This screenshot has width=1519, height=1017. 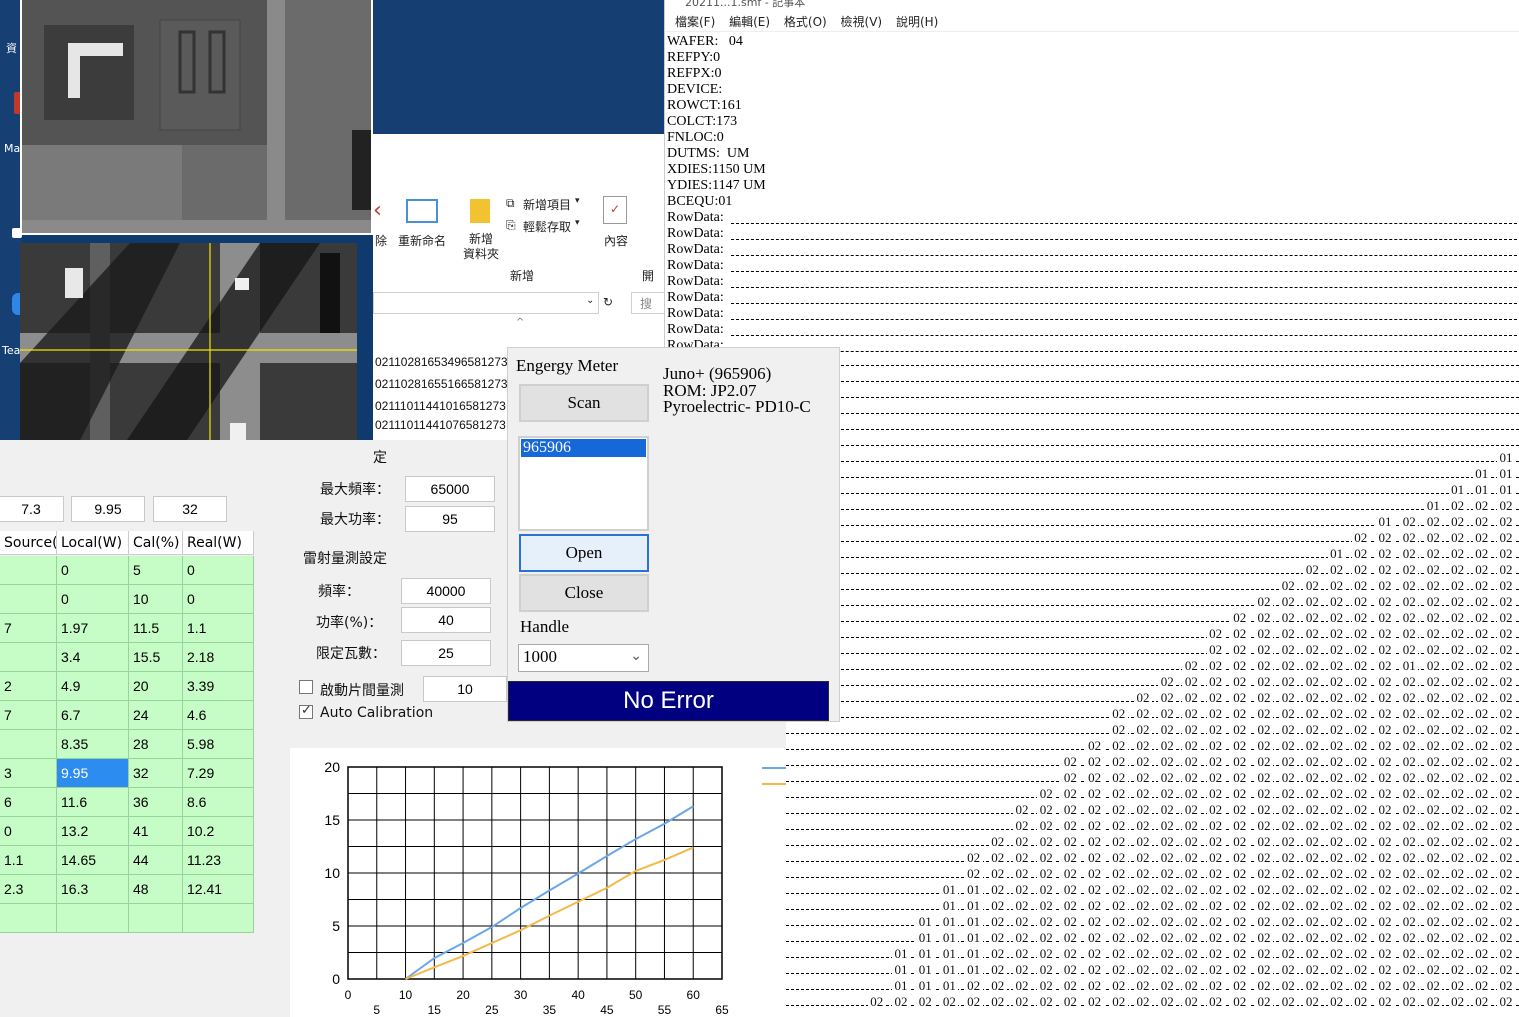 I want to click on limit-watt-input: 25, so click(x=446, y=653).